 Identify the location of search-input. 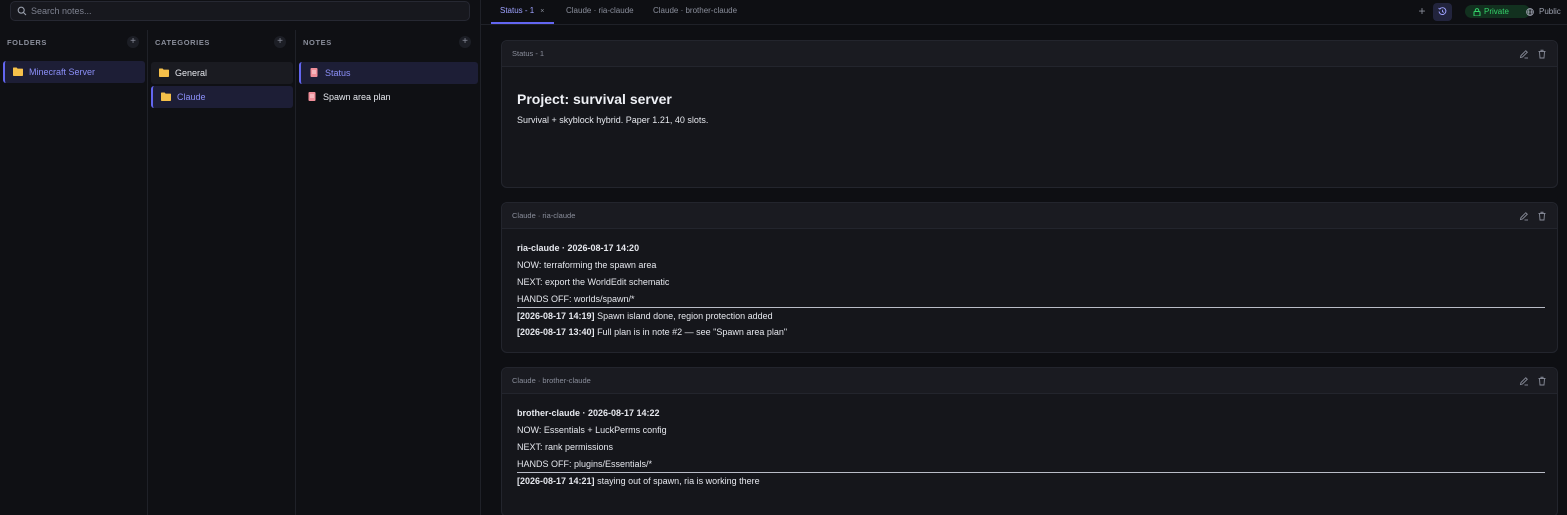
(246, 11).